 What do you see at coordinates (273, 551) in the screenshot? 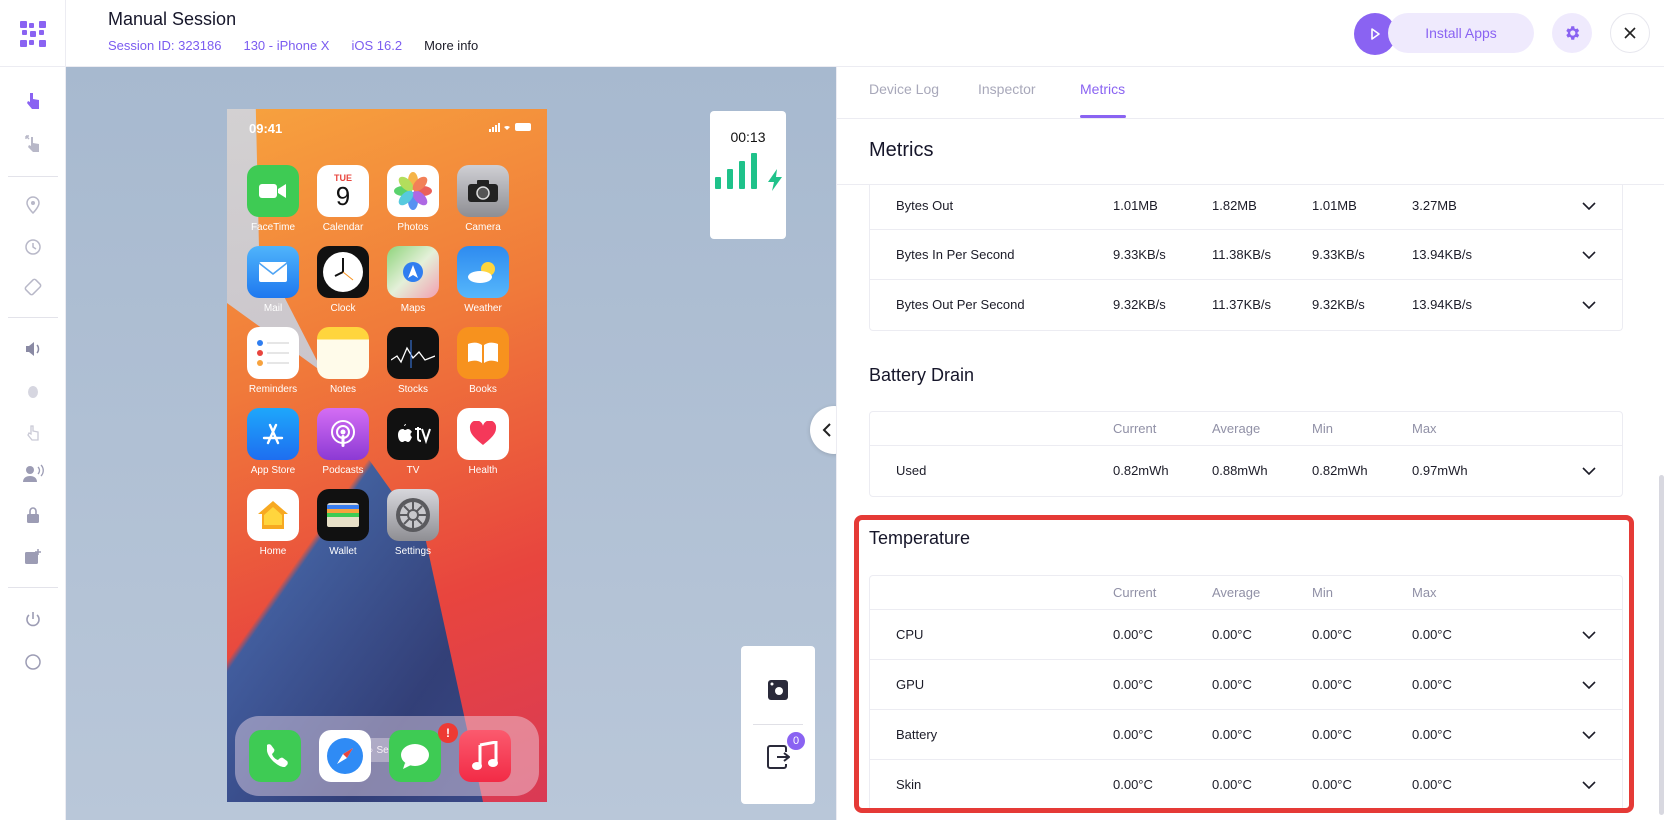
I see `app-label: Home` at bounding box center [273, 551].